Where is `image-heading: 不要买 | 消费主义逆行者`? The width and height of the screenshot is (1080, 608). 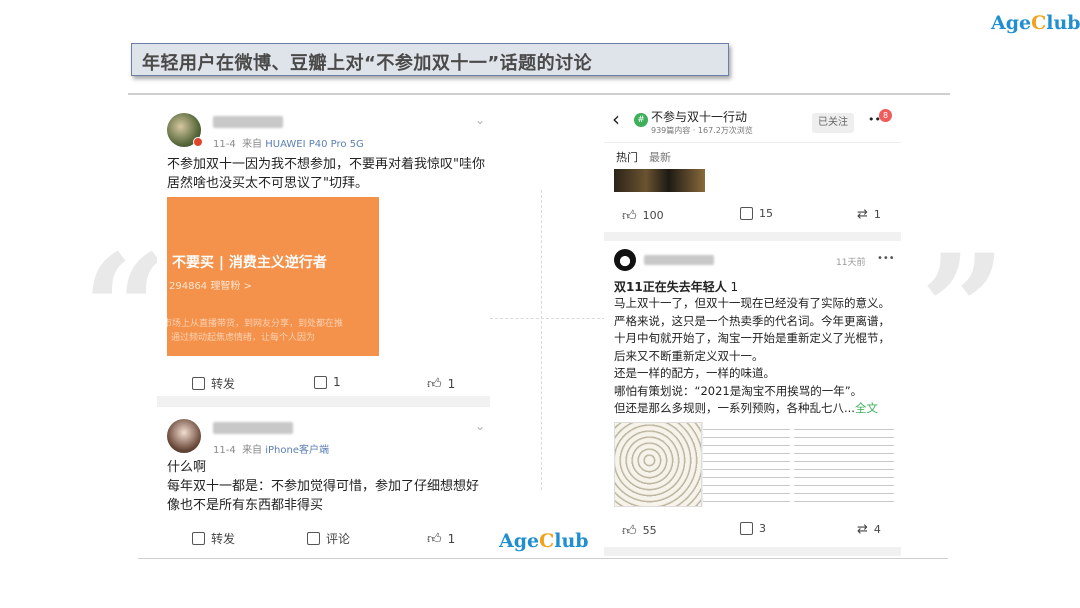 image-heading: 不要买 | 消费主义逆行者 is located at coordinates (249, 263).